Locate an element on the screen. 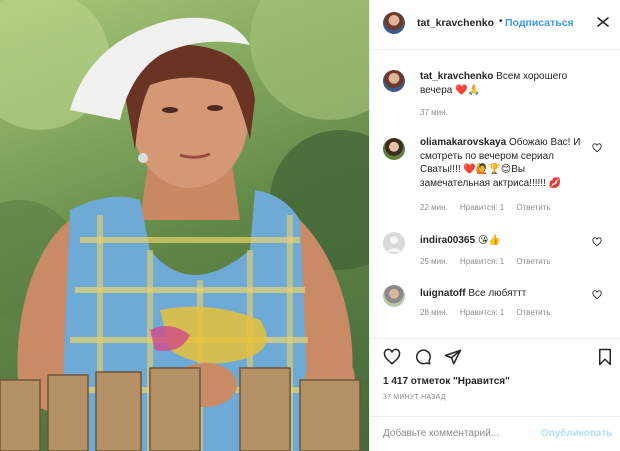 The image size is (620, 451). publish-button: Опубликовать is located at coordinates (576, 433).